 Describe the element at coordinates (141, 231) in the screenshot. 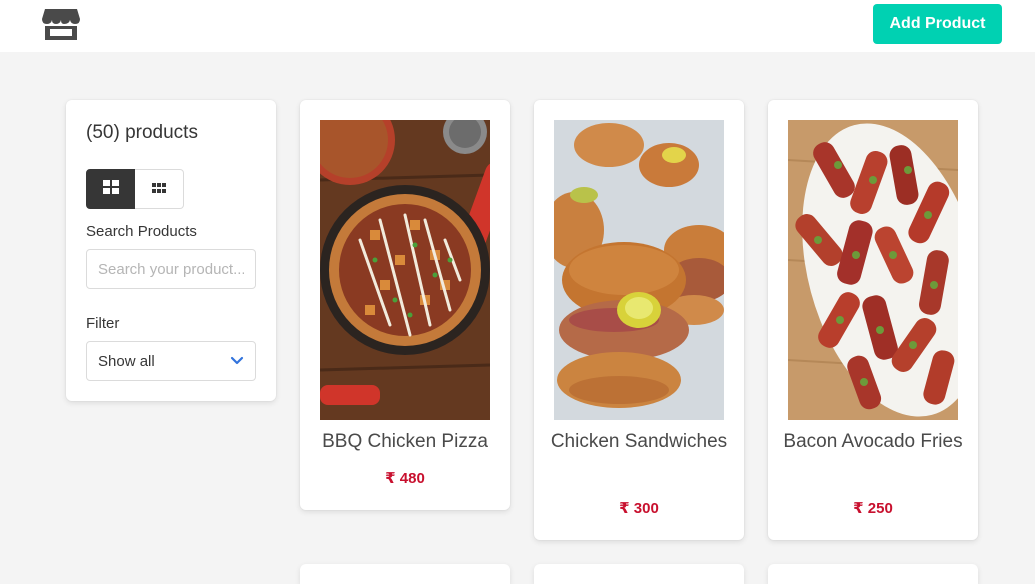

I see `search-label: Search Products` at that location.